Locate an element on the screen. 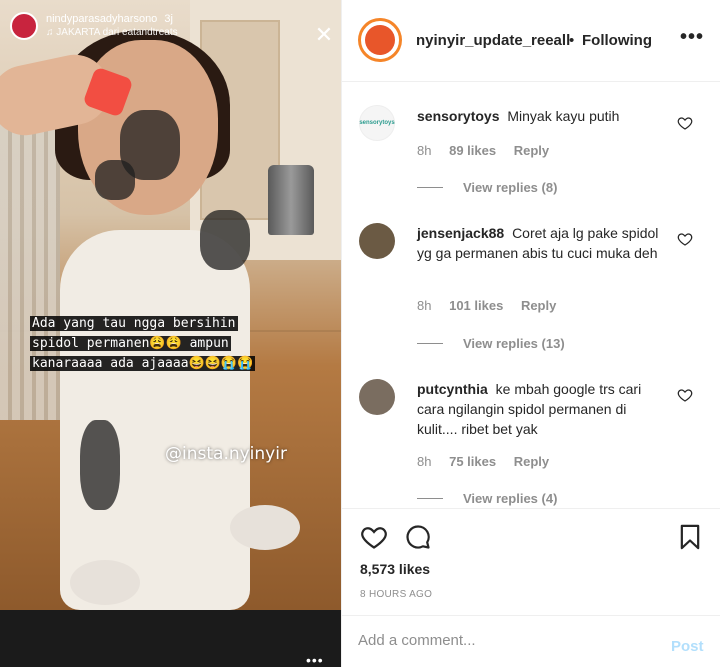 The height and width of the screenshot is (667, 720). watermark: @insta.nyinyir is located at coordinates (226, 454).